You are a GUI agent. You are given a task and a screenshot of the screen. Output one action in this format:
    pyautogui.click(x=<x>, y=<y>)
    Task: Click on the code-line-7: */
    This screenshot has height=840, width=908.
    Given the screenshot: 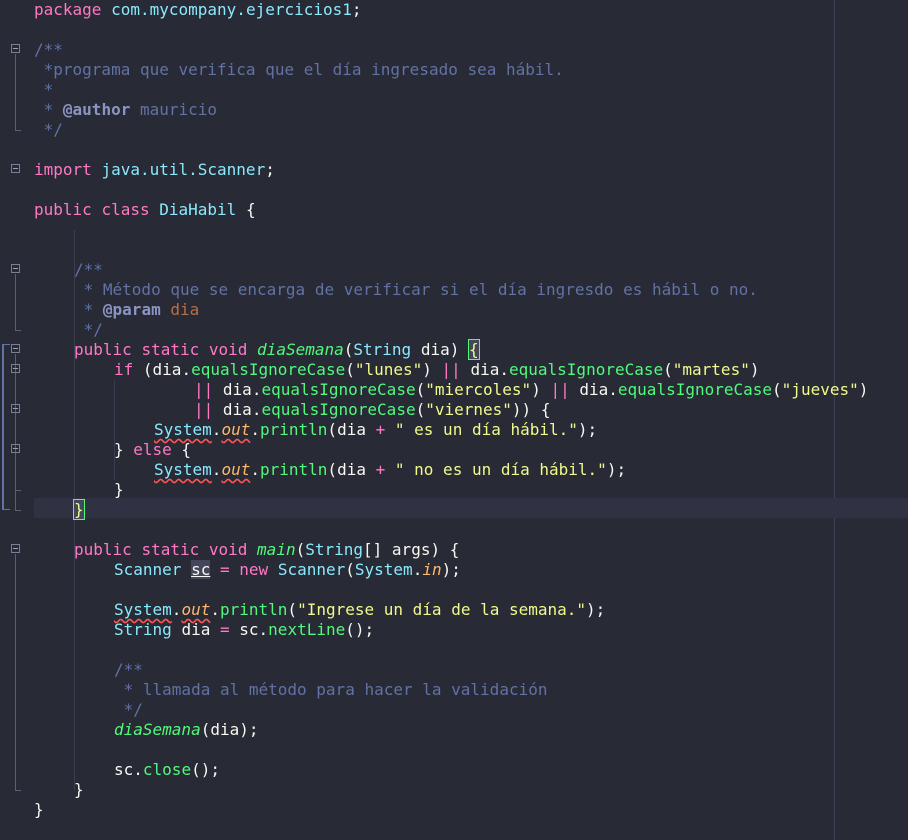 What is the action you would take?
    pyautogui.click(x=48, y=129)
    